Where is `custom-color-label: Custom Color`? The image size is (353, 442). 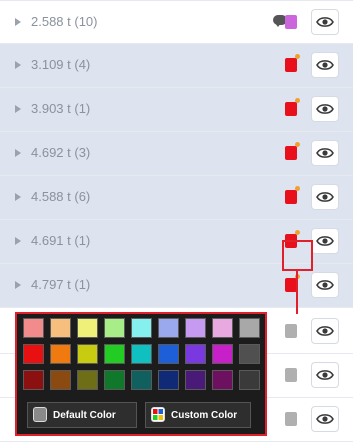
custom-color-label: Custom Color is located at coordinates (204, 415).